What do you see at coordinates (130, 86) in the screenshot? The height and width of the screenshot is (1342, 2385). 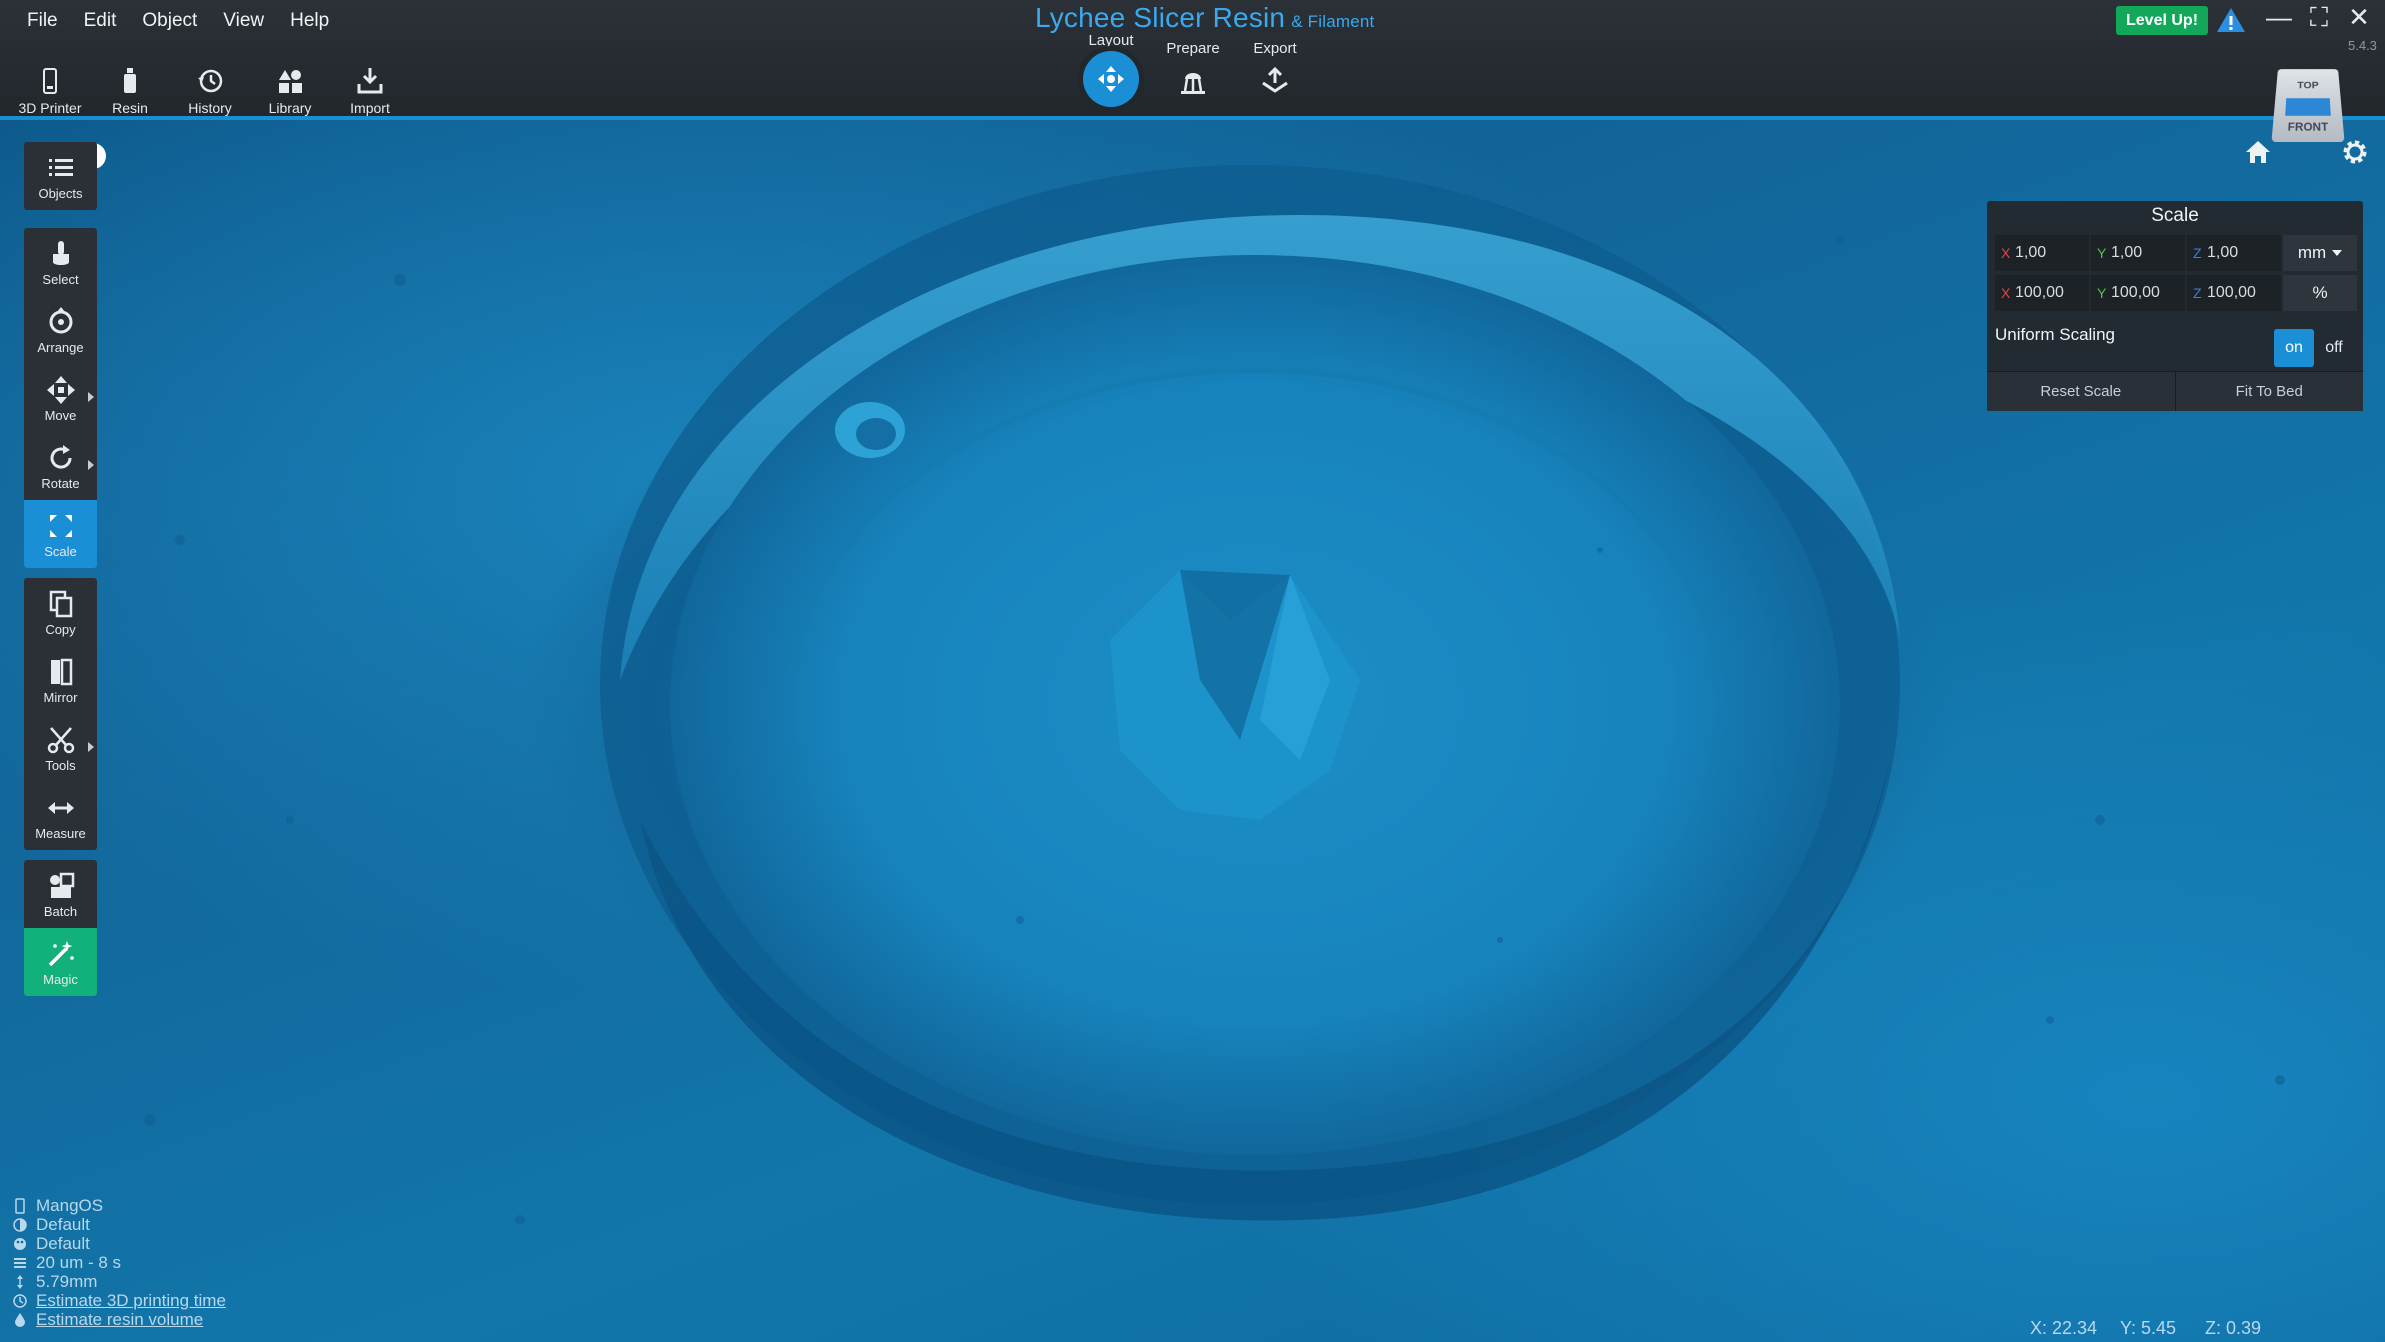 I see `resin-button: Resin` at bounding box center [130, 86].